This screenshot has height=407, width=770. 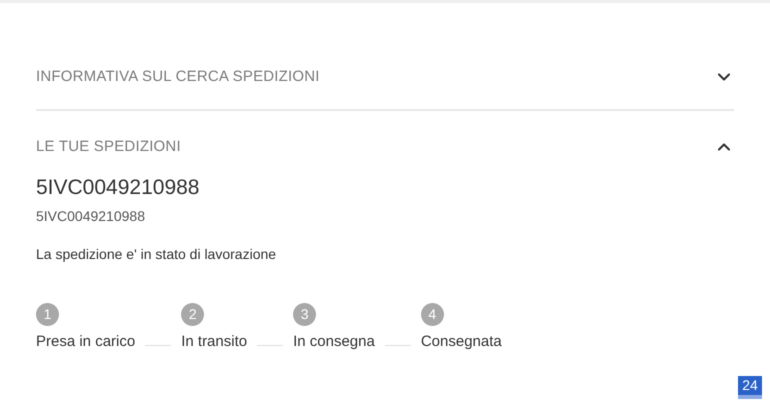 What do you see at coordinates (461, 342) in the screenshot?
I see `step-label: Consegnata` at bounding box center [461, 342].